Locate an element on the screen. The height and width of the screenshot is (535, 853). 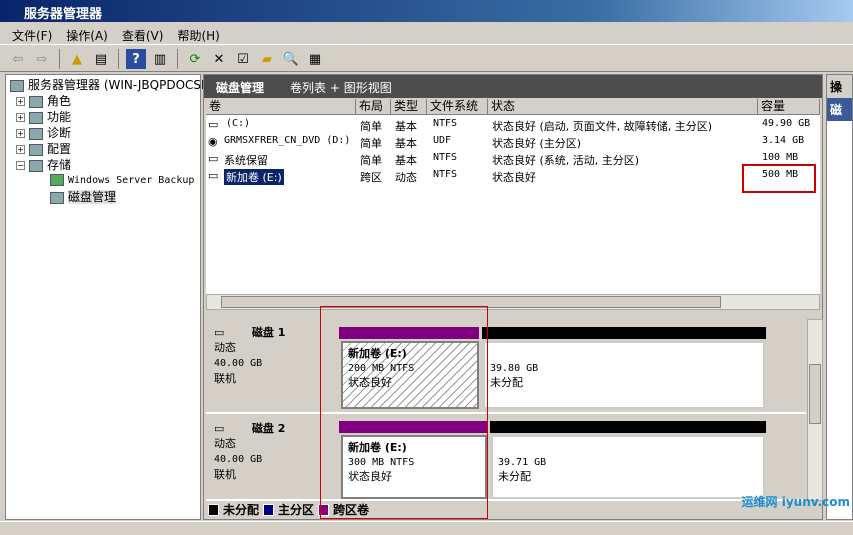
action-item: 磁 is located at coordinates (839, 109).